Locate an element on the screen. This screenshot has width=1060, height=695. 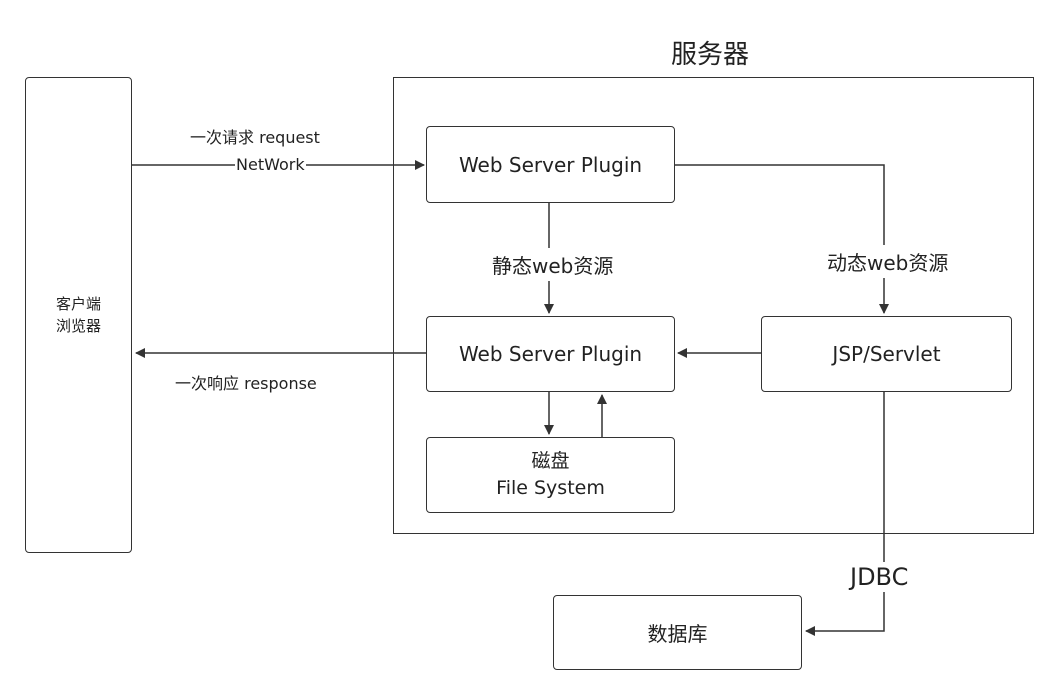
database-label: 数据库 is located at coordinates (677, 634).